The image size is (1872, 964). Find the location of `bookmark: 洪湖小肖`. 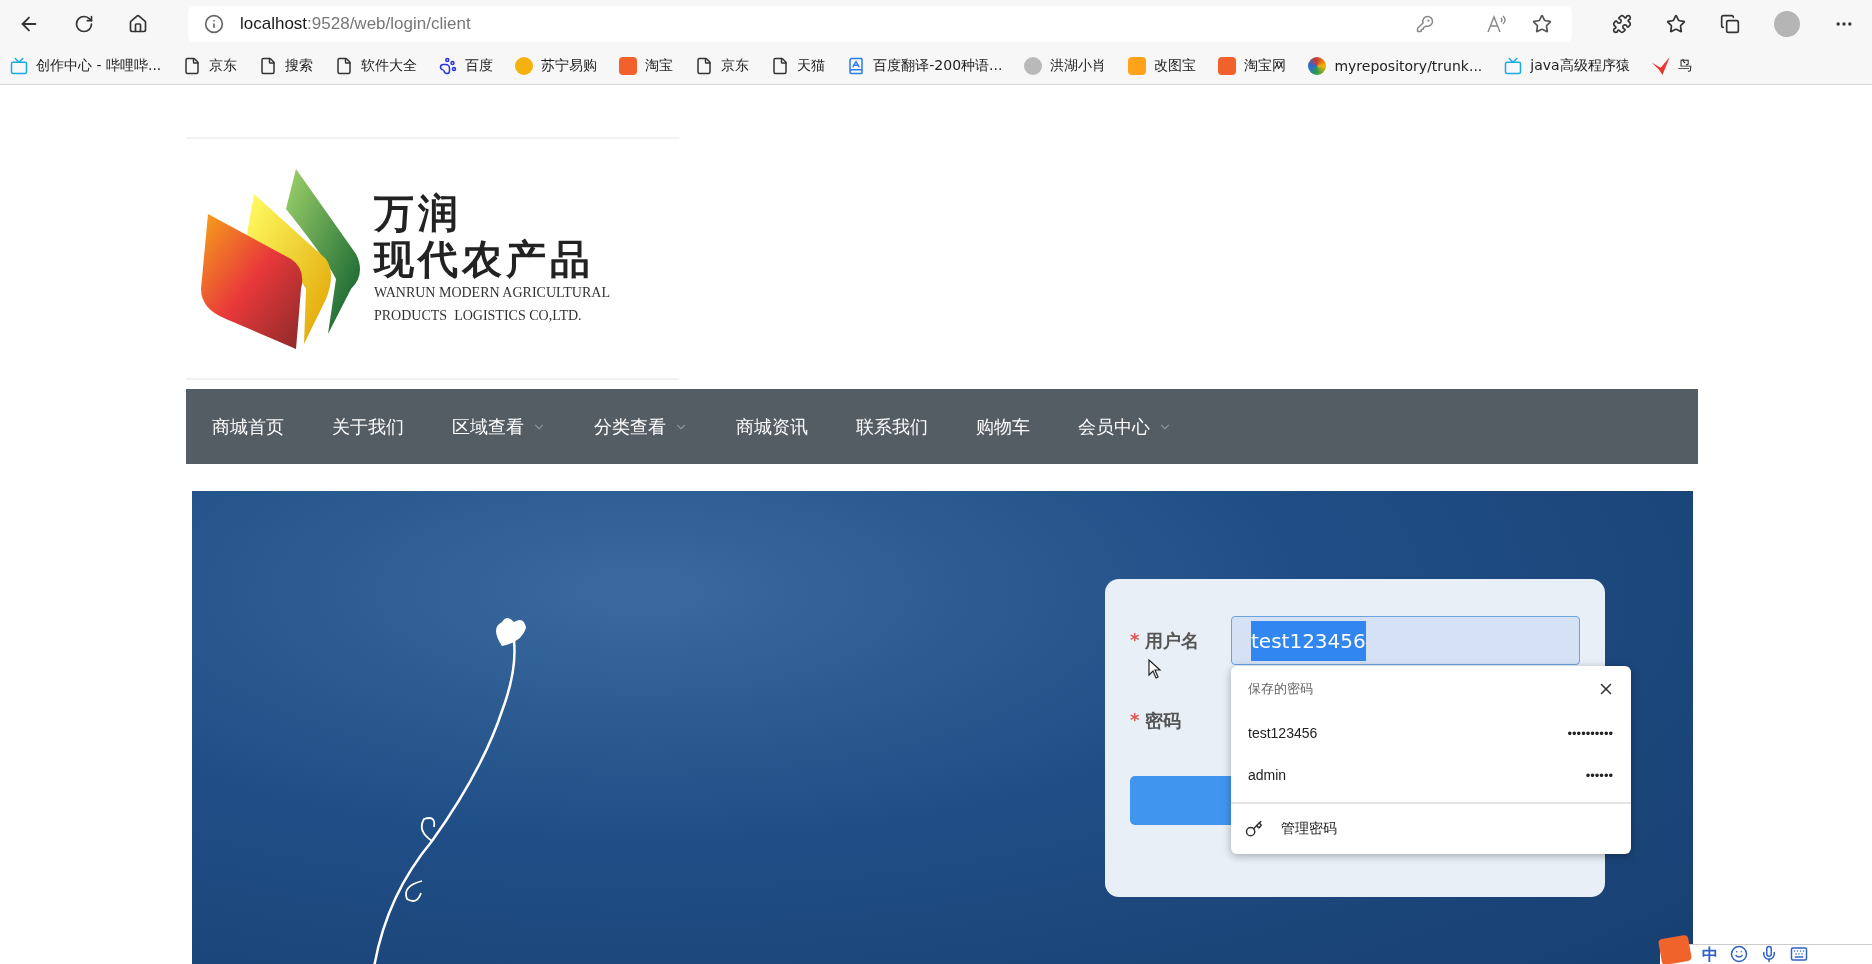

bookmark: 洪湖小肖 is located at coordinates (1065, 66).